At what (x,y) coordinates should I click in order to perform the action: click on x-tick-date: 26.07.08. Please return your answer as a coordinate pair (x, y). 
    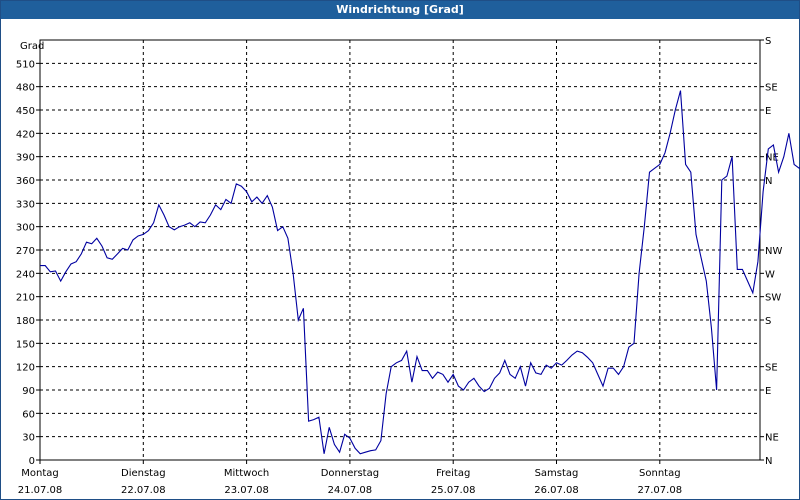
    Looking at the image, I should click on (556, 490).